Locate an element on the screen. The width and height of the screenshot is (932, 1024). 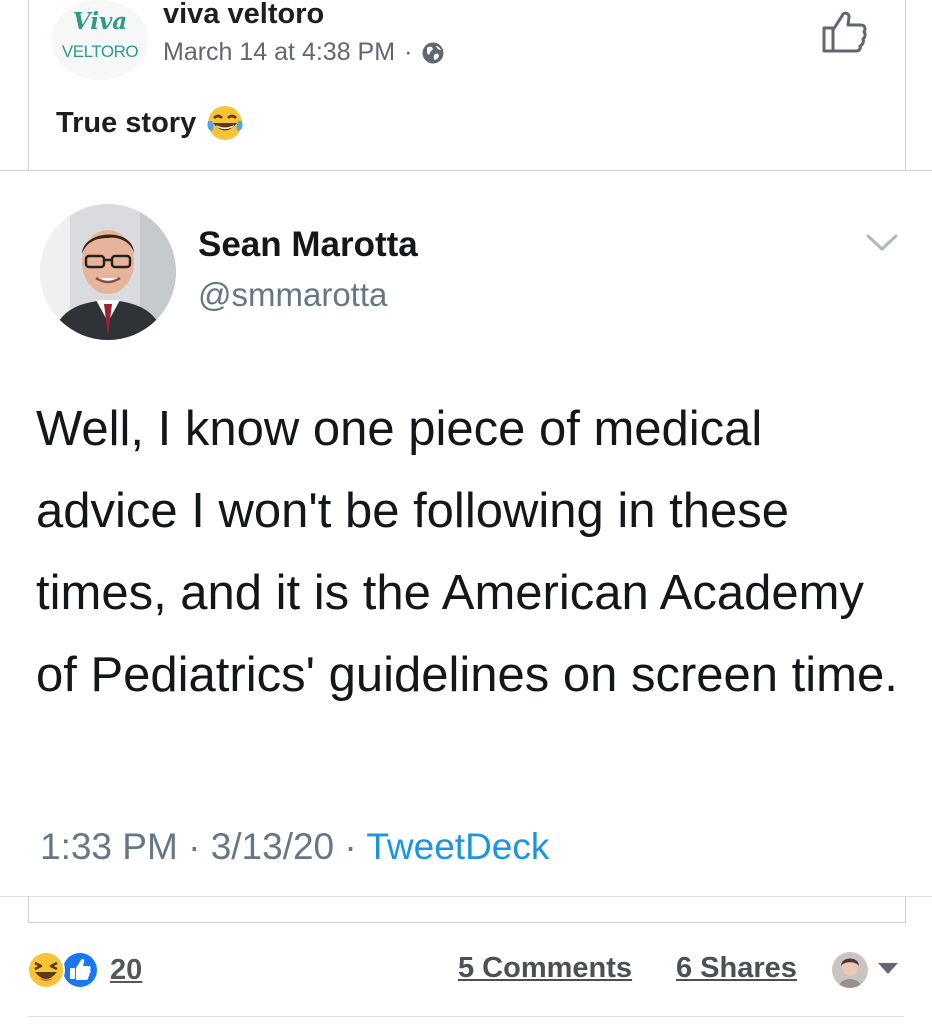
globe-icon is located at coordinates (433, 53).